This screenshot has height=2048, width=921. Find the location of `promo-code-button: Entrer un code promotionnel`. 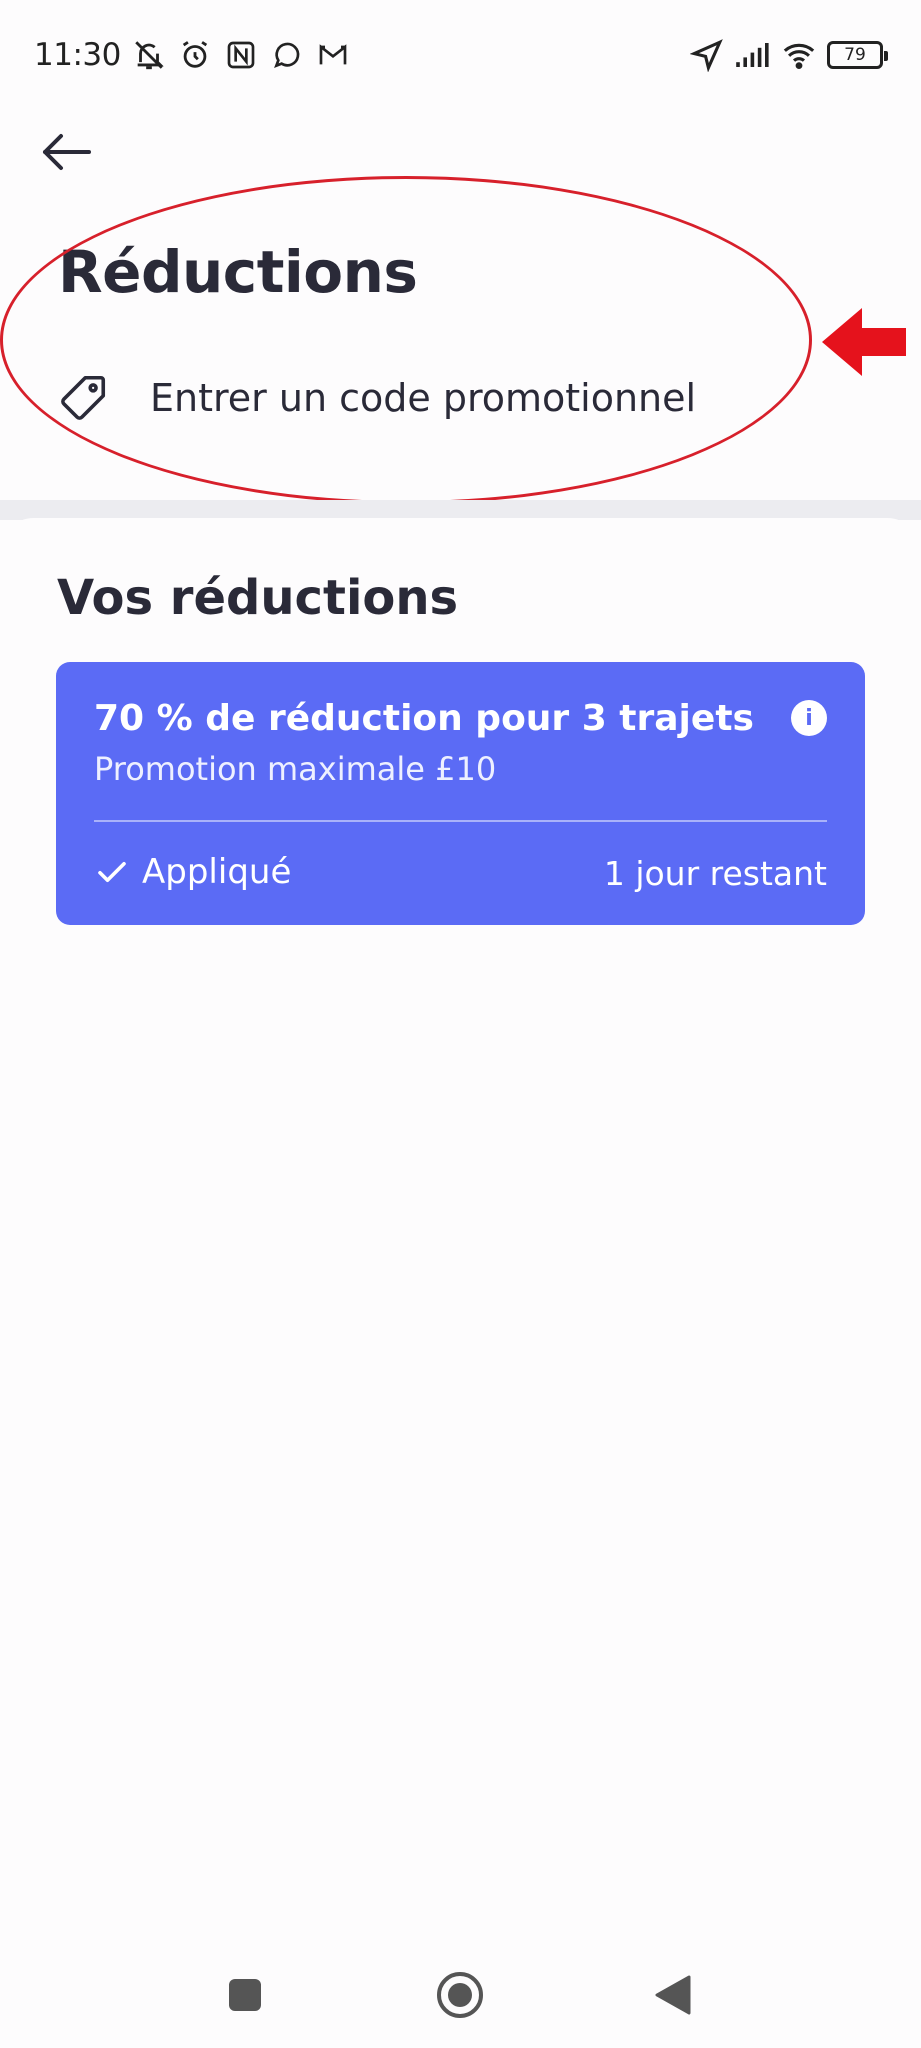

promo-code-button: Entrer un code promotionnel is located at coordinates (436, 398).